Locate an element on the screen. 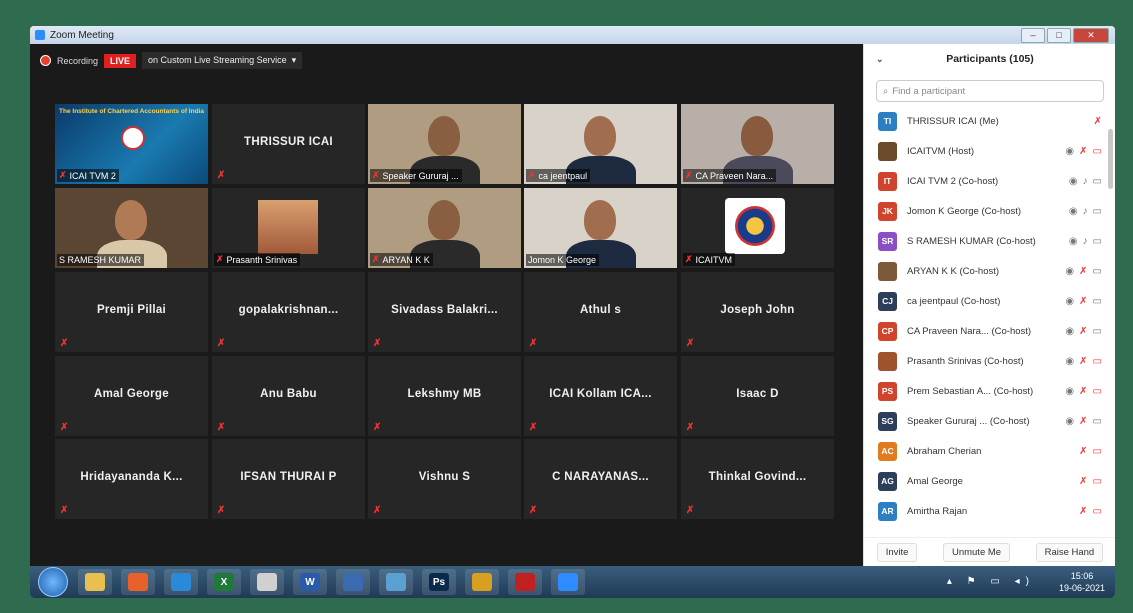 The image size is (1133, 613). edge-icon is located at coordinates (181, 582).